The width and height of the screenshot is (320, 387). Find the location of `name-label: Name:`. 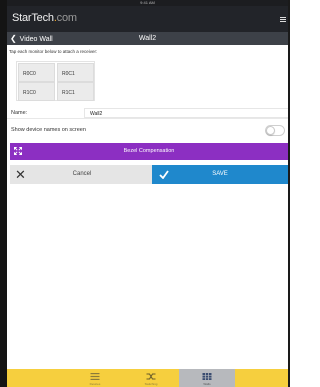

name-label: Name: is located at coordinates (19, 113).